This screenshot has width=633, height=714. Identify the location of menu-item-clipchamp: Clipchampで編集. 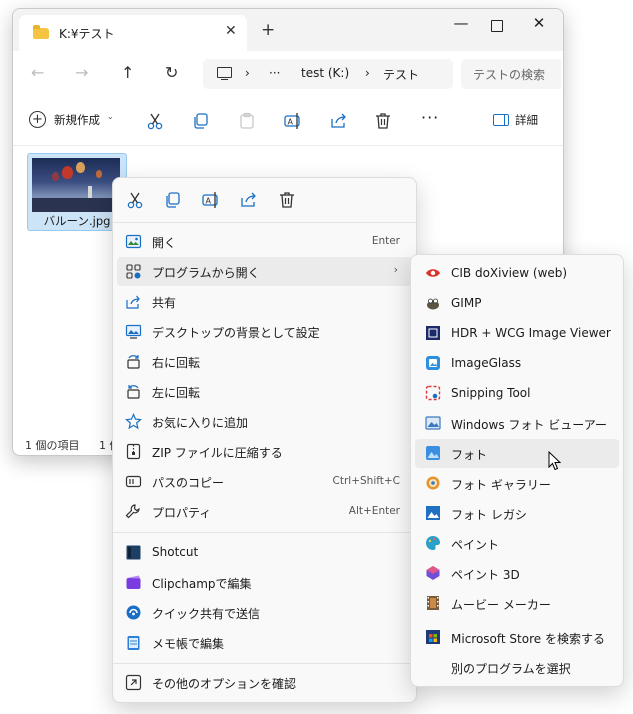
(264, 582).